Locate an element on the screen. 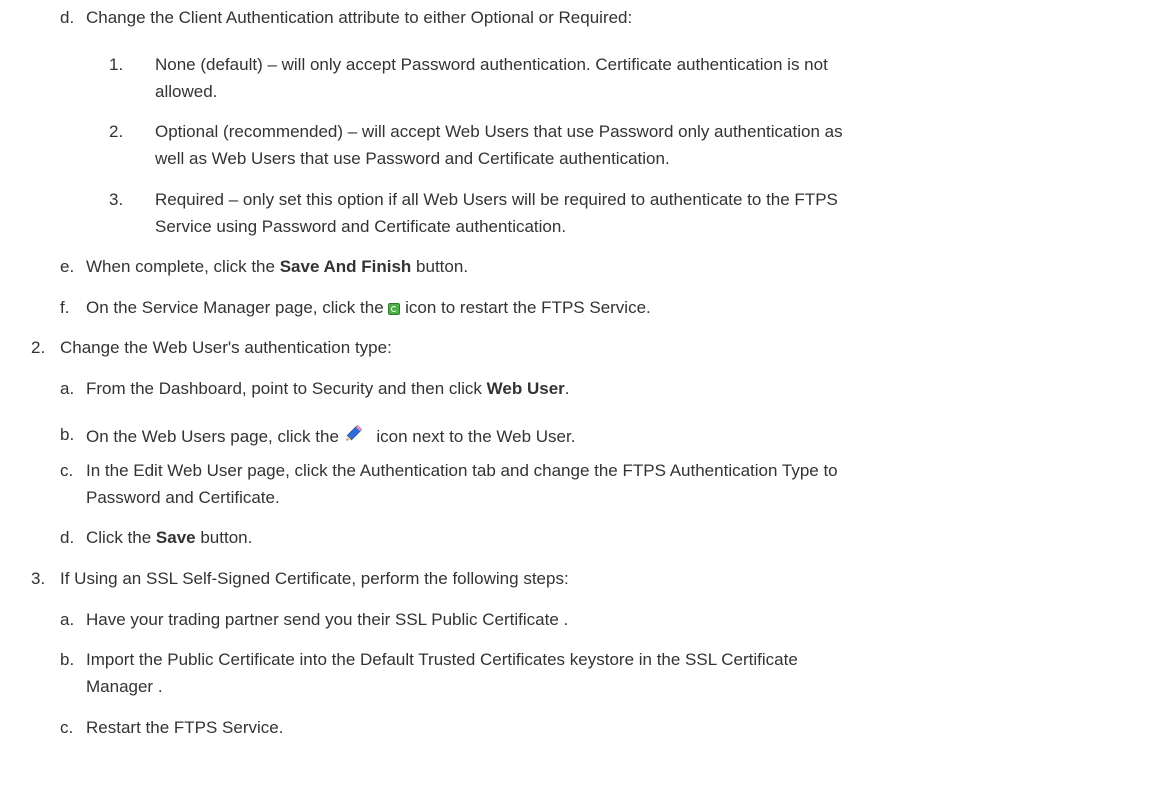  list-marker: e. is located at coordinates (67, 266).